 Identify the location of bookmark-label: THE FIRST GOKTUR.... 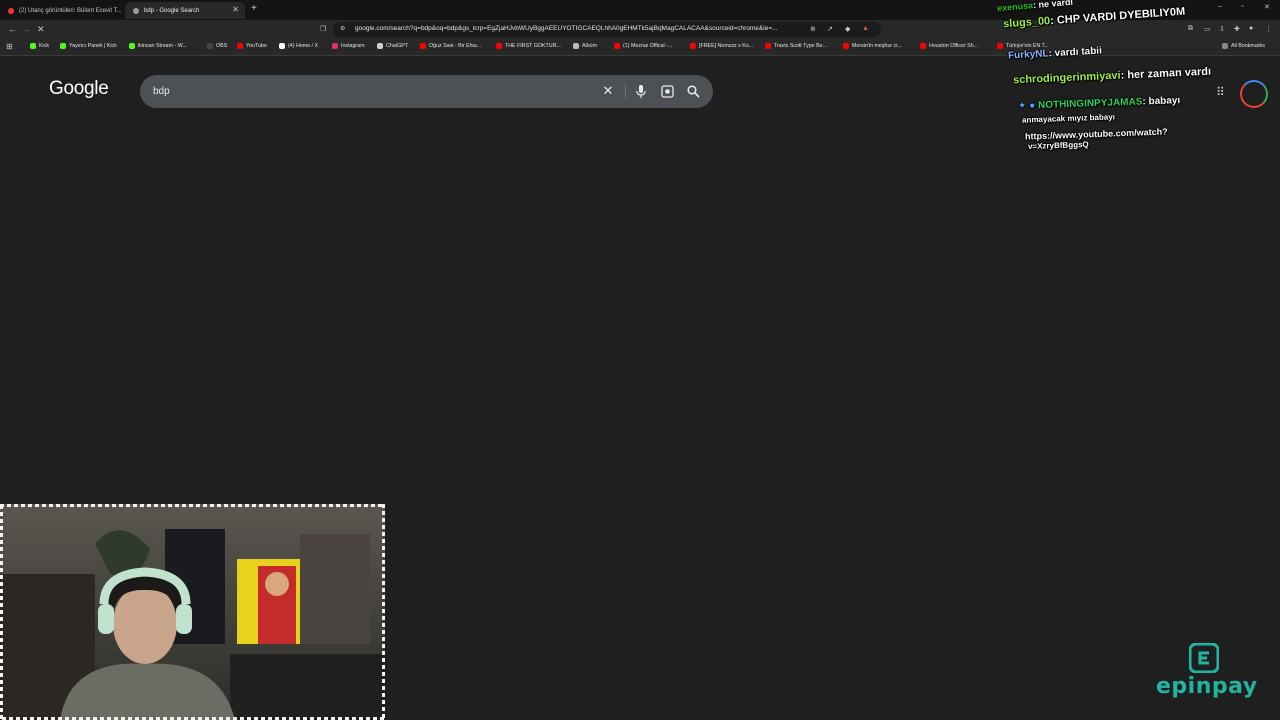
(533, 46).